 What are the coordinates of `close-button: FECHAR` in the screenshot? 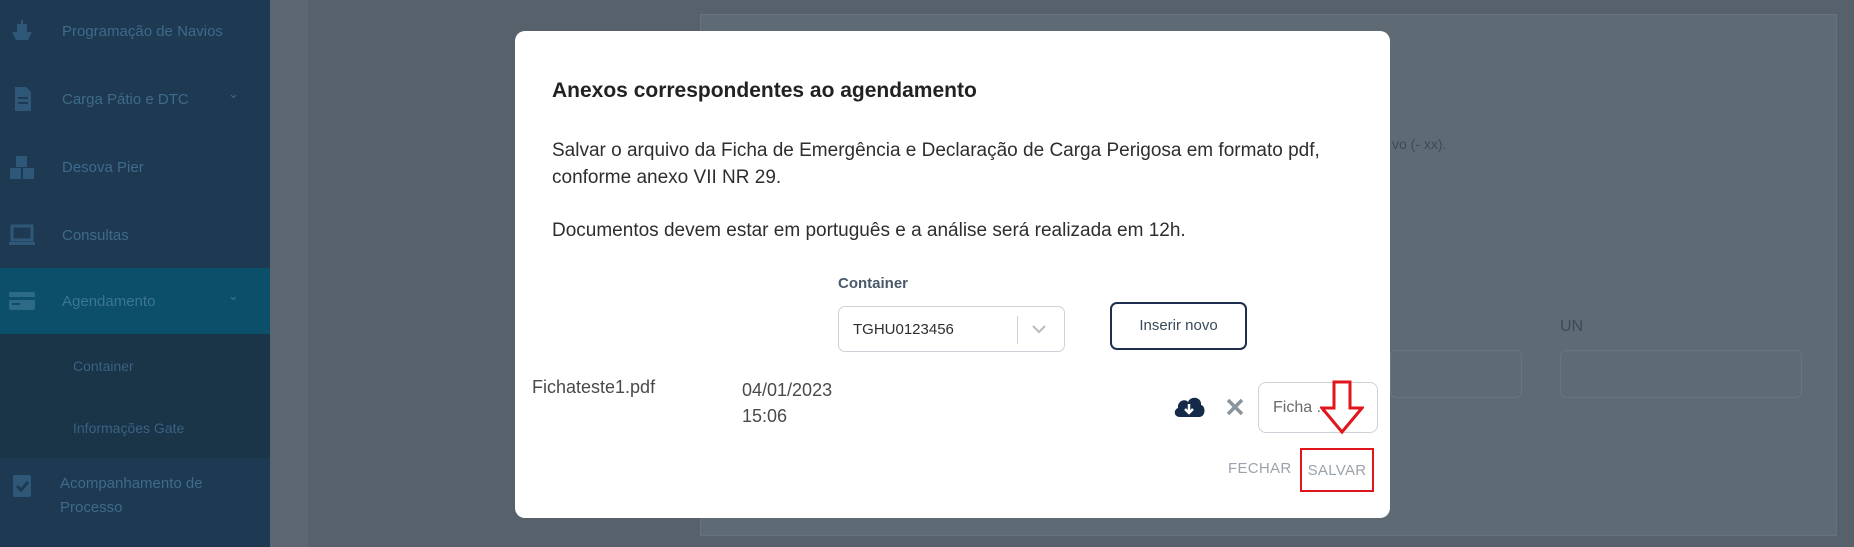 It's located at (1259, 468).